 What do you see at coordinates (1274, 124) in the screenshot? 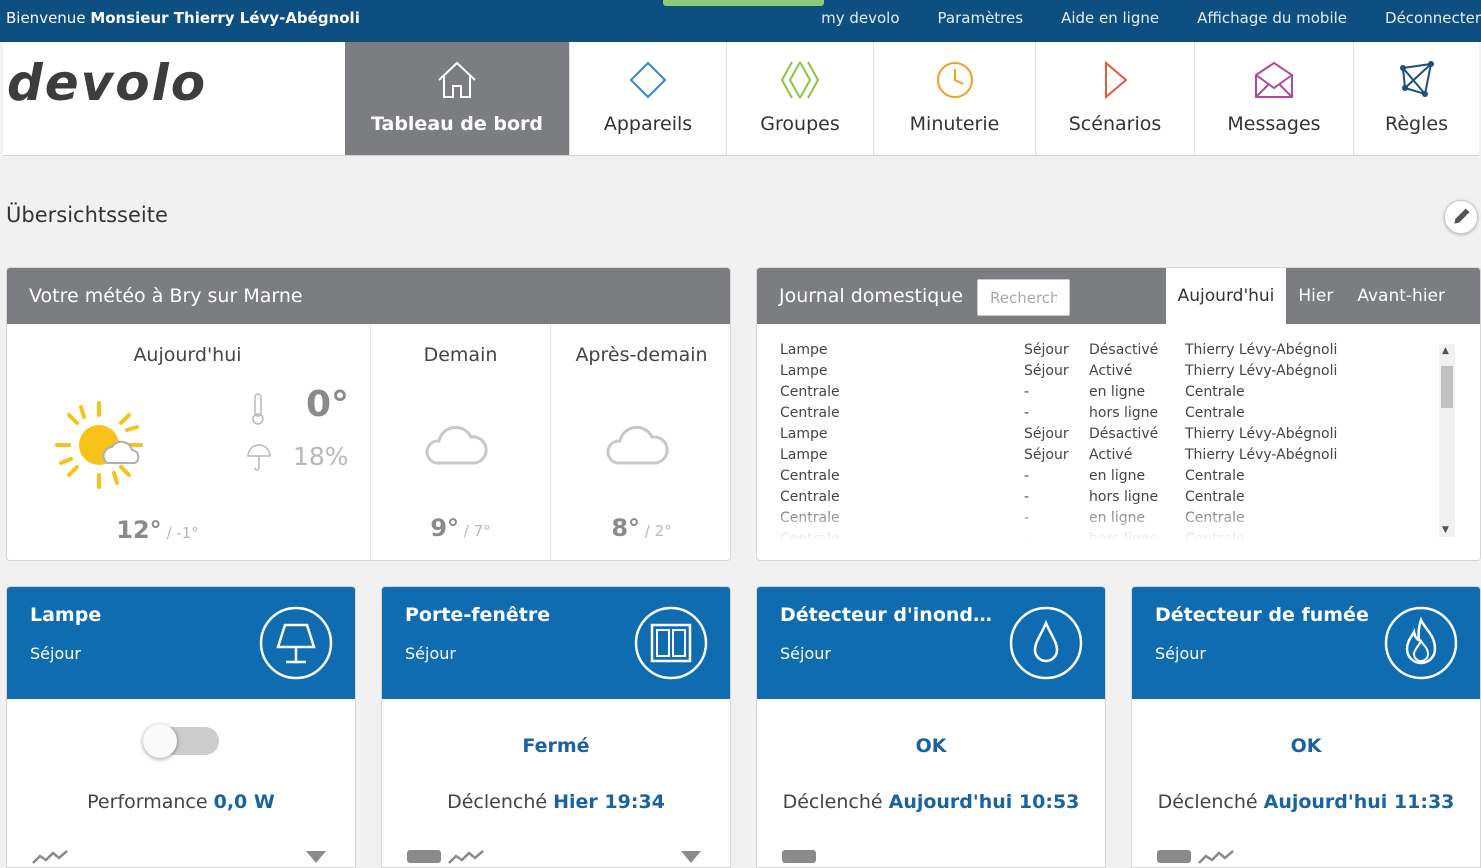
I see `nav-label-messages: Messages` at bounding box center [1274, 124].